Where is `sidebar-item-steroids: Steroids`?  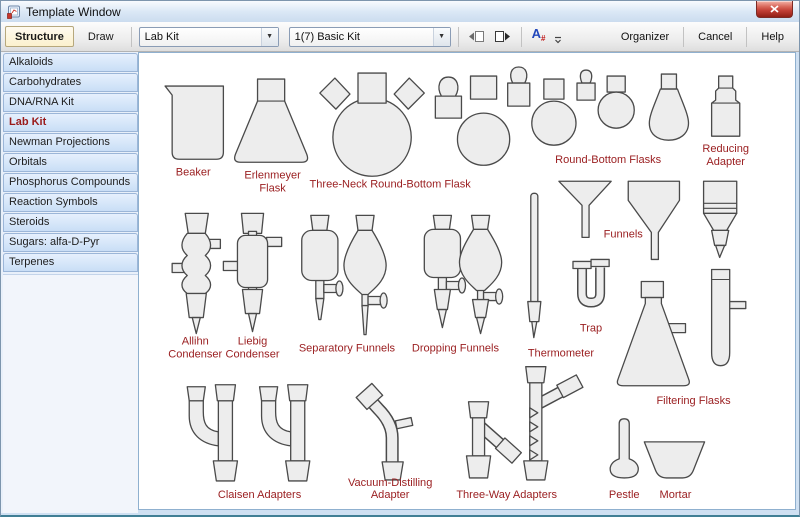
sidebar-item-steroids: Steroids is located at coordinates (70, 222).